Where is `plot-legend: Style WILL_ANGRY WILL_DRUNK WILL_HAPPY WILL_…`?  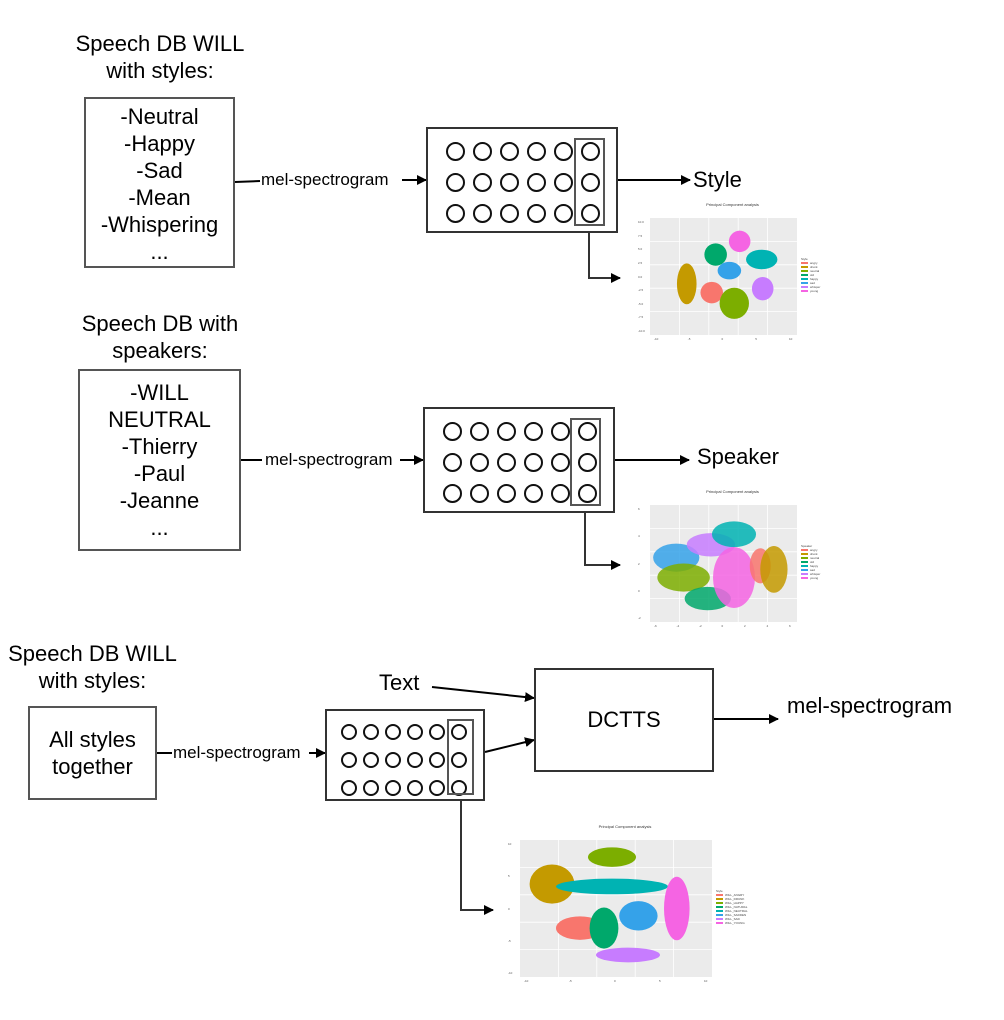
plot-legend: Style WILL_ANGRY WILL_DRUNK WILL_HAPPY WILL_… is located at coordinates (732, 907).